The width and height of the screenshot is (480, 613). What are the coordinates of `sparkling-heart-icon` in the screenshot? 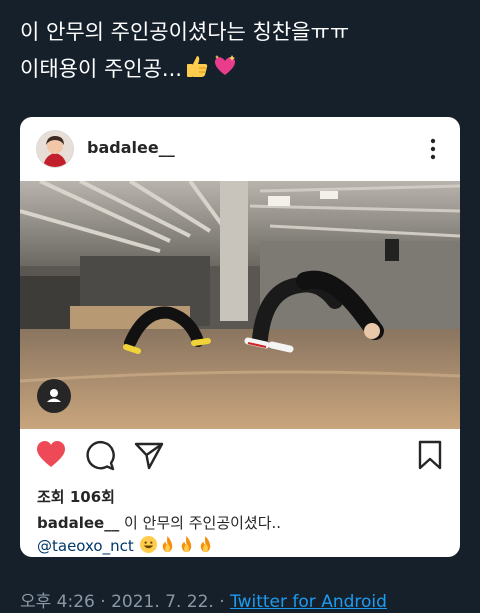 It's located at (225, 72).